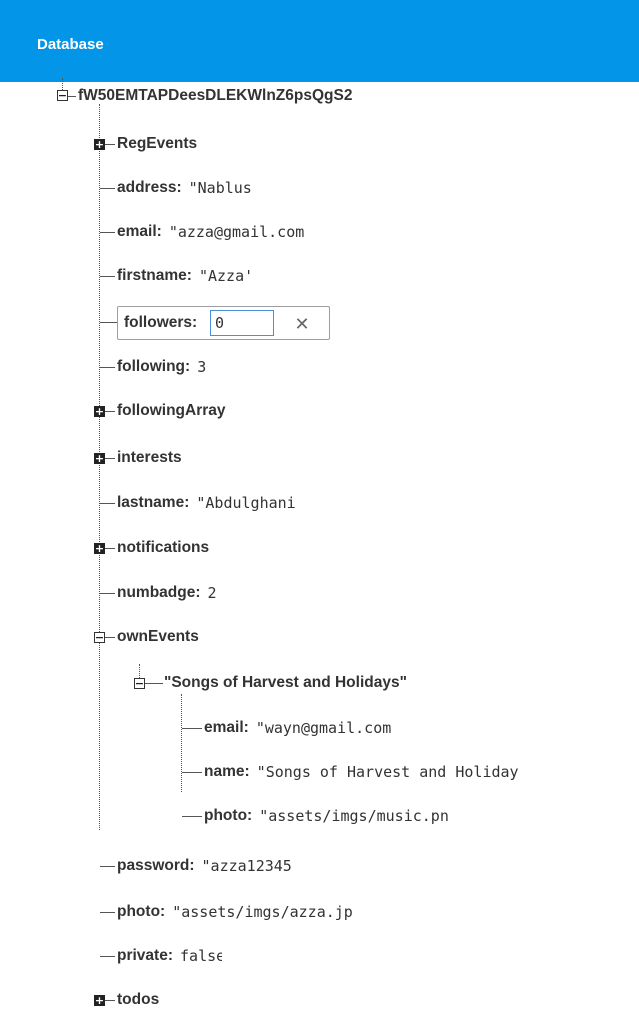  What do you see at coordinates (387, 772) in the screenshot?
I see `node-value: "Songs of Harvest and Holiday` at bounding box center [387, 772].